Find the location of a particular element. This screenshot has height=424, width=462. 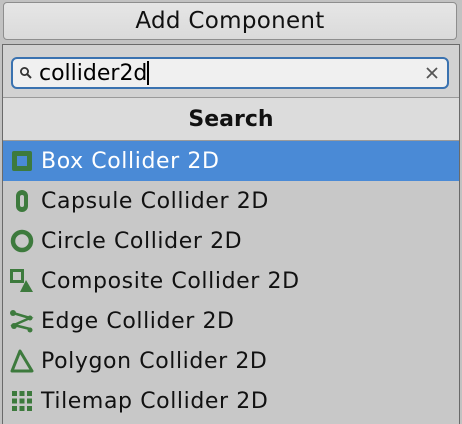

add-component-button: Add Component is located at coordinates (230, 21).